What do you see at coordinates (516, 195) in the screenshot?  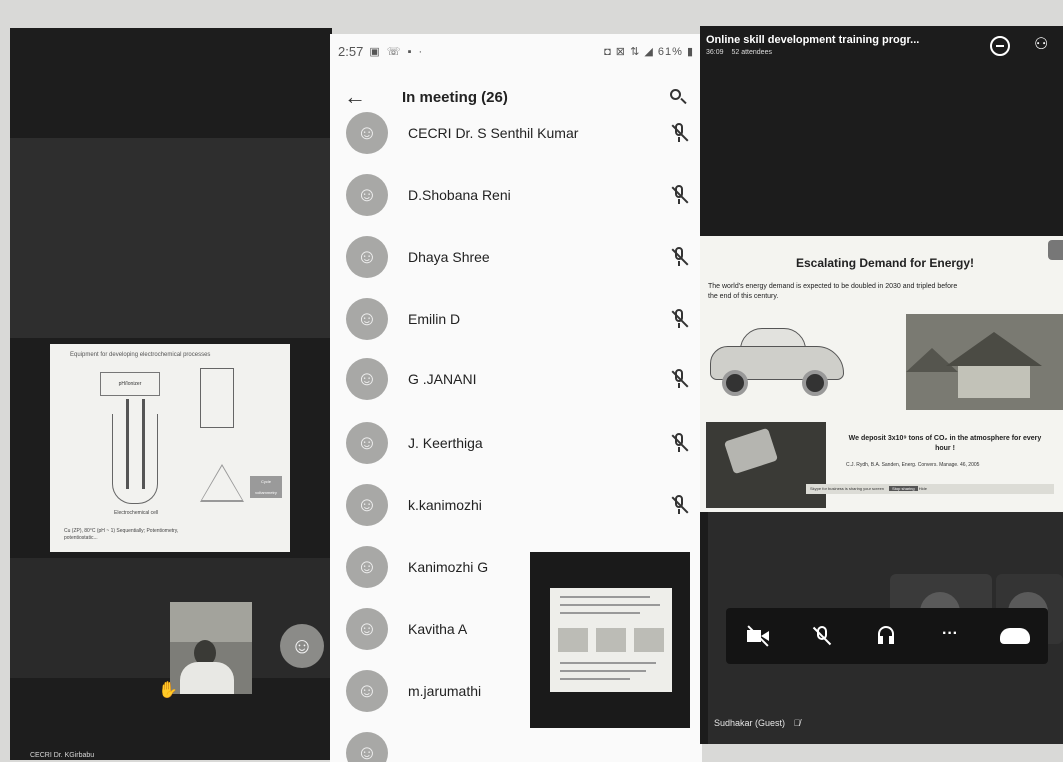 I see `list-item: ☺ D.Shobana Reni` at bounding box center [516, 195].